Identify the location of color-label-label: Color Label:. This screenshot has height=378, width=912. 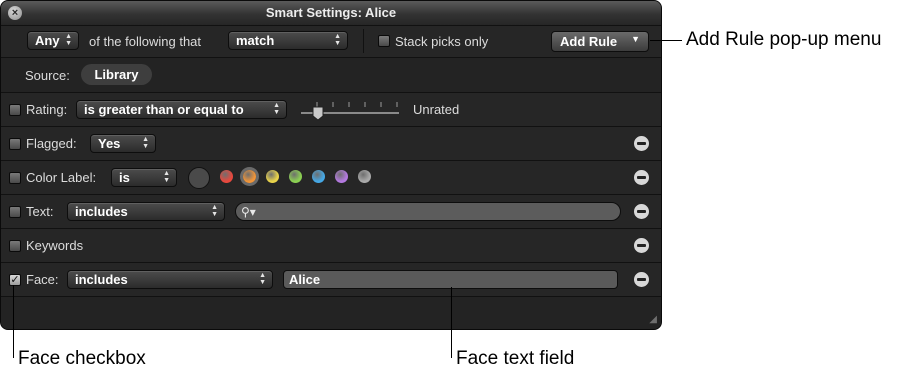
(61, 177).